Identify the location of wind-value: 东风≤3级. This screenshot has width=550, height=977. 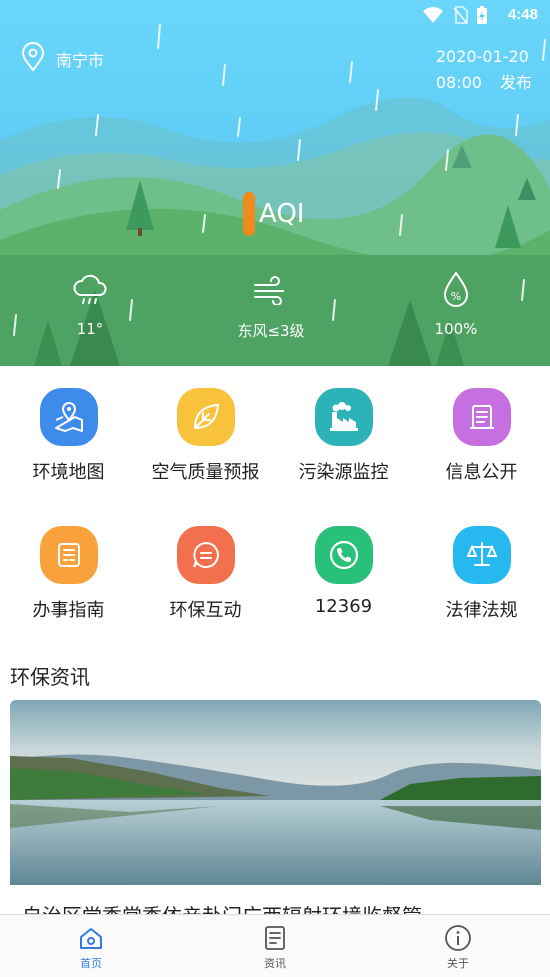
(271, 331).